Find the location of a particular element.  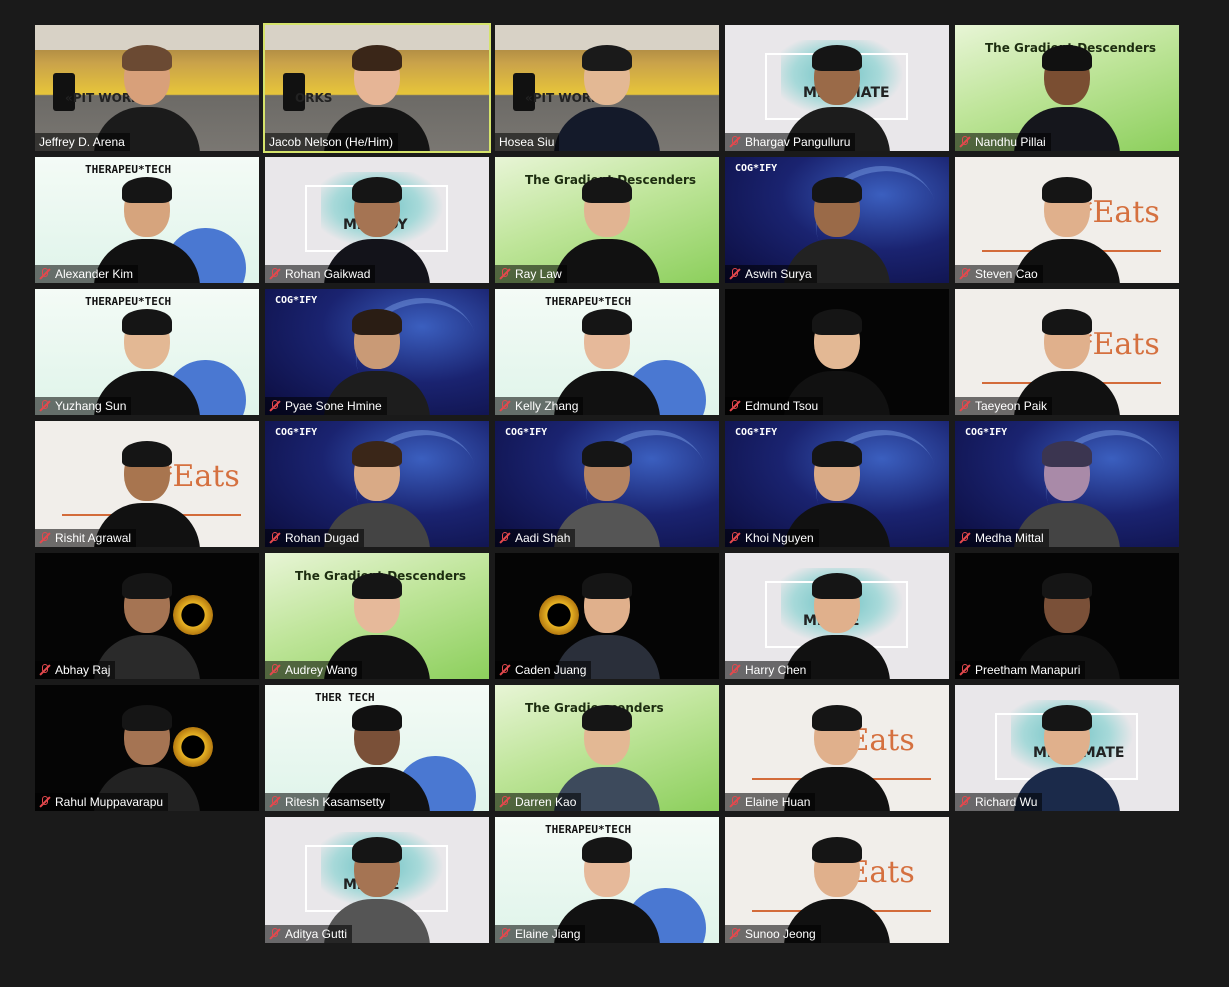

participant-nameplate: Caden Juang is located at coordinates (543, 670).